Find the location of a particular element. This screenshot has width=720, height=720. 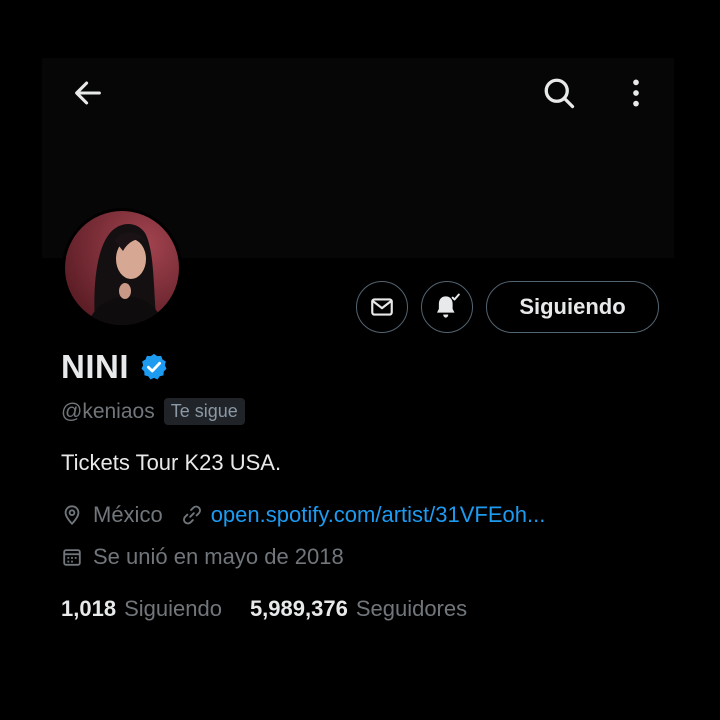

follow-stats: 1,018 Siguiendo 5,989,376 Seguidores is located at coordinates (264, 609).